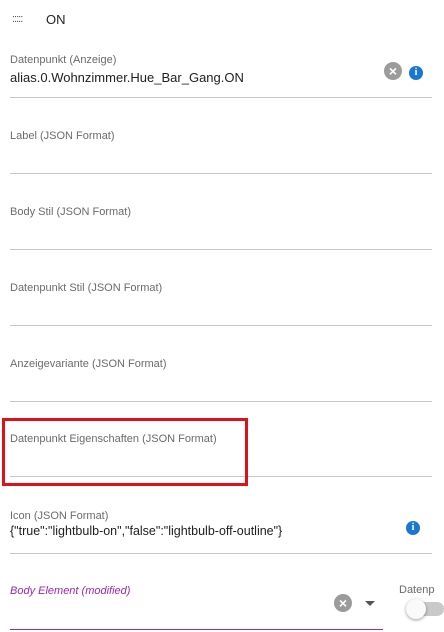 The image size is (444, 632). What do you see at coordinates (71, 212) in the screenshot?
I see `field-label: Body Stil (JSON Format)` at bounding box center [71, 212].